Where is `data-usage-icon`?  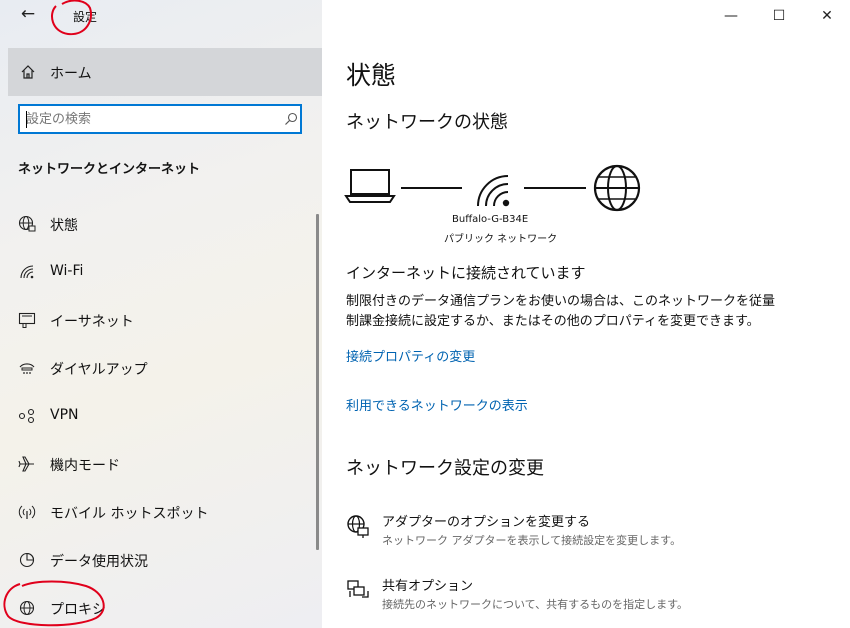 data-usage-icon is located at coordinates (27, 560).